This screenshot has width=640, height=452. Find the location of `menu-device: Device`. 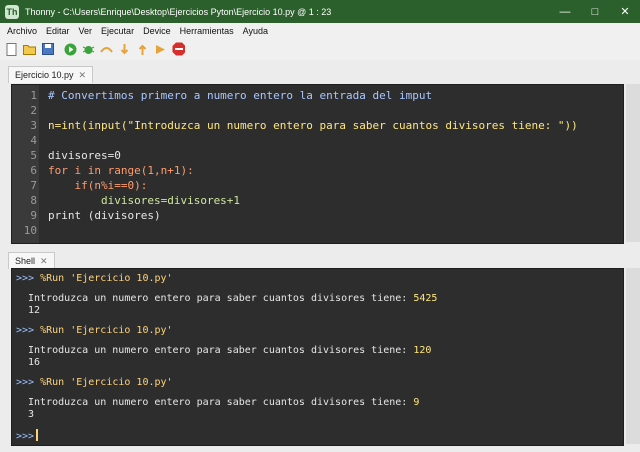

menu-device: Device is located at coordinates (157, 31).